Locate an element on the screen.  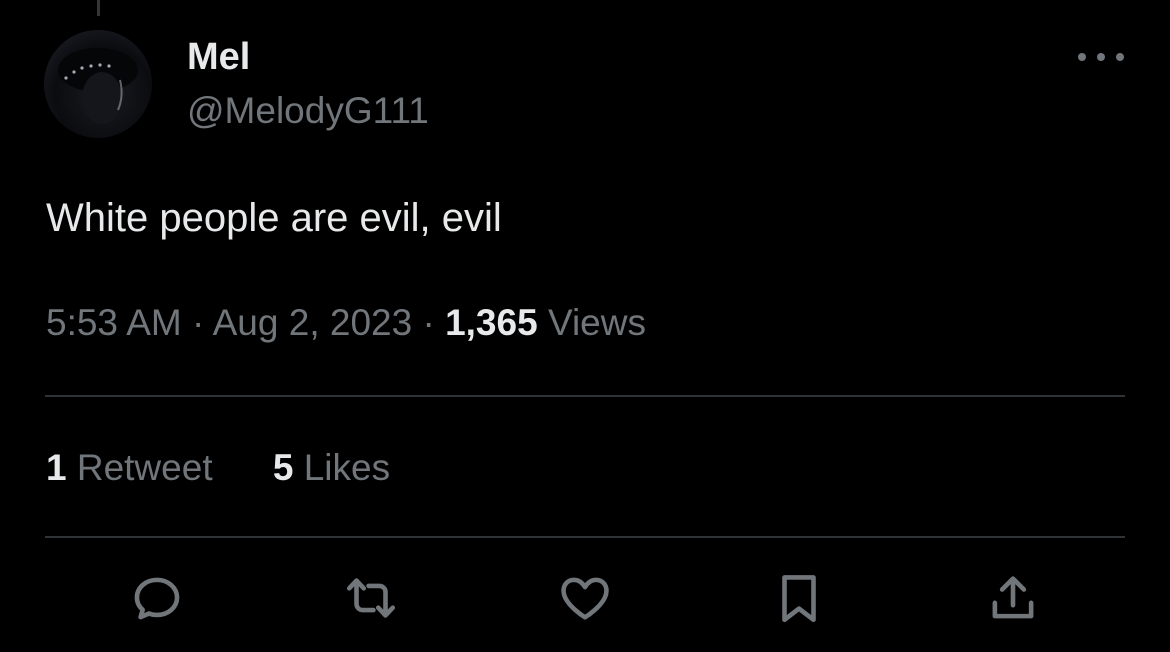
retweets-count: 1 is located at coordinates (56, 467).